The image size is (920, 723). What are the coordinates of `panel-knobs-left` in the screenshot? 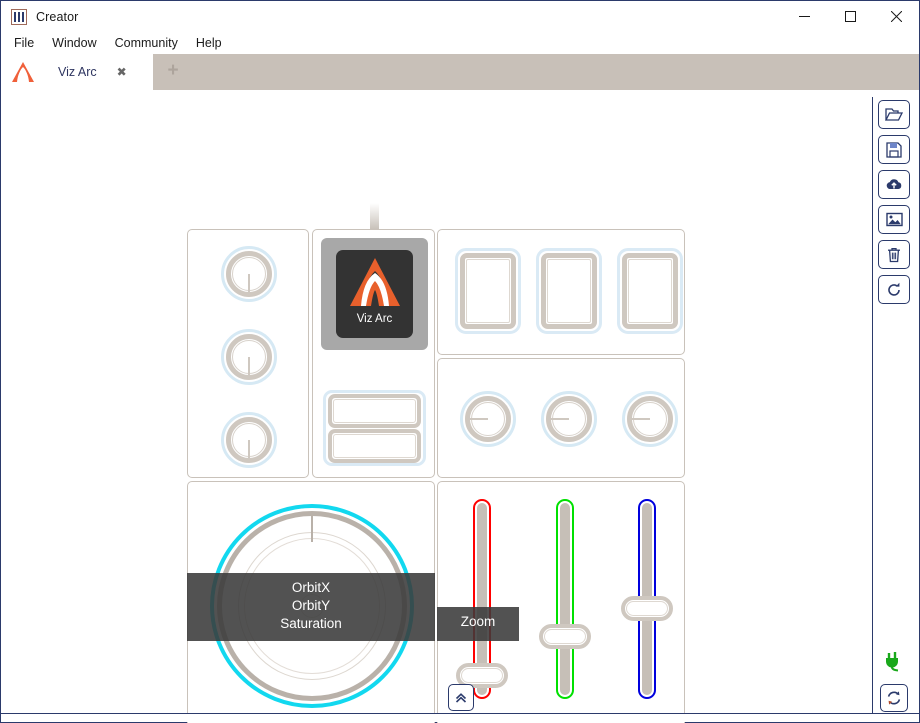 It's located at (248, 353).